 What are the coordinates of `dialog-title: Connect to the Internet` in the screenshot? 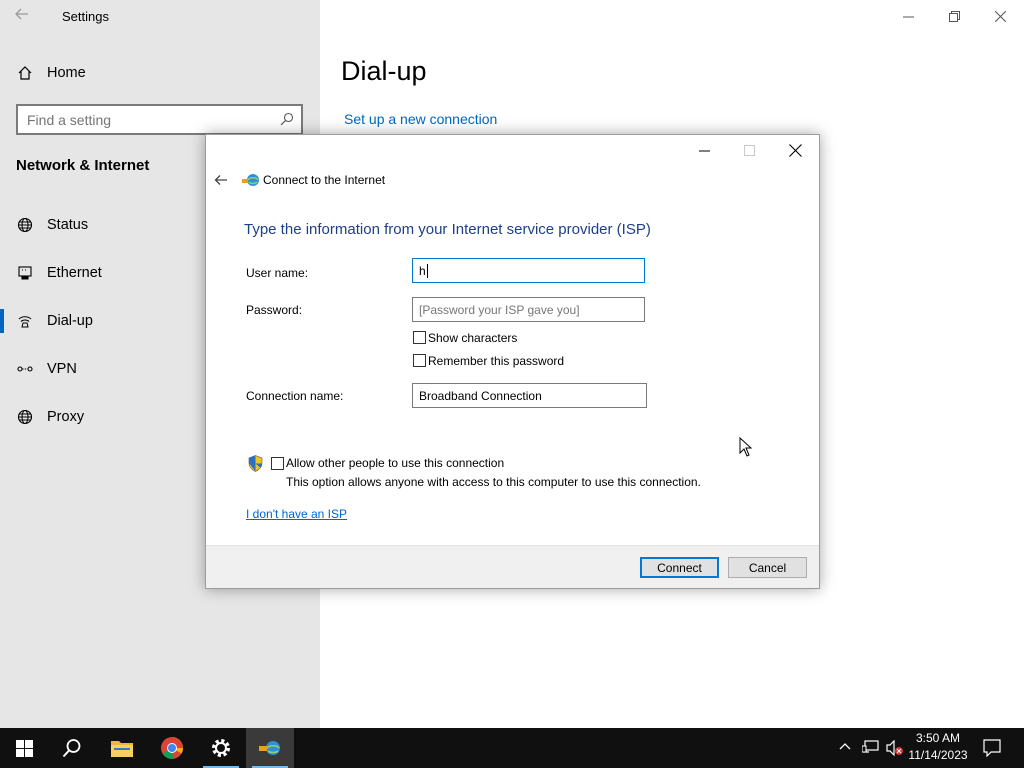 It's located at (324, 180).